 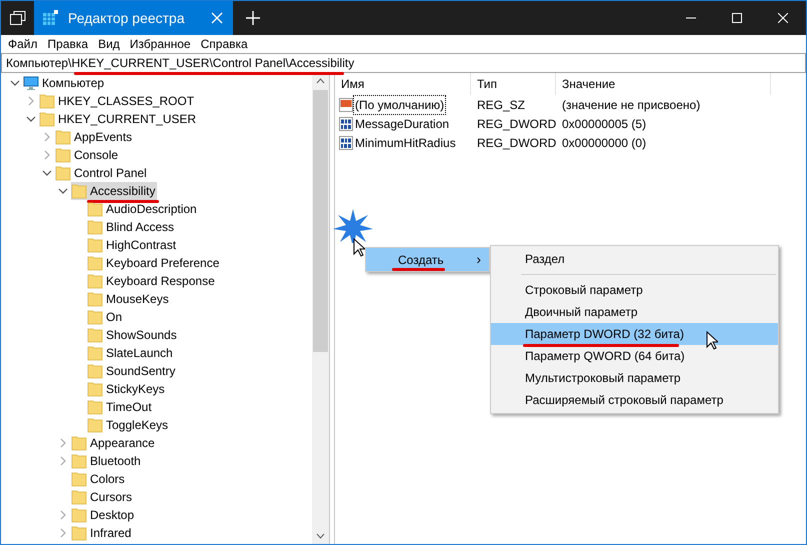 I want to click on table-cell-text: REG_SZ, so click(x=501, y=105).